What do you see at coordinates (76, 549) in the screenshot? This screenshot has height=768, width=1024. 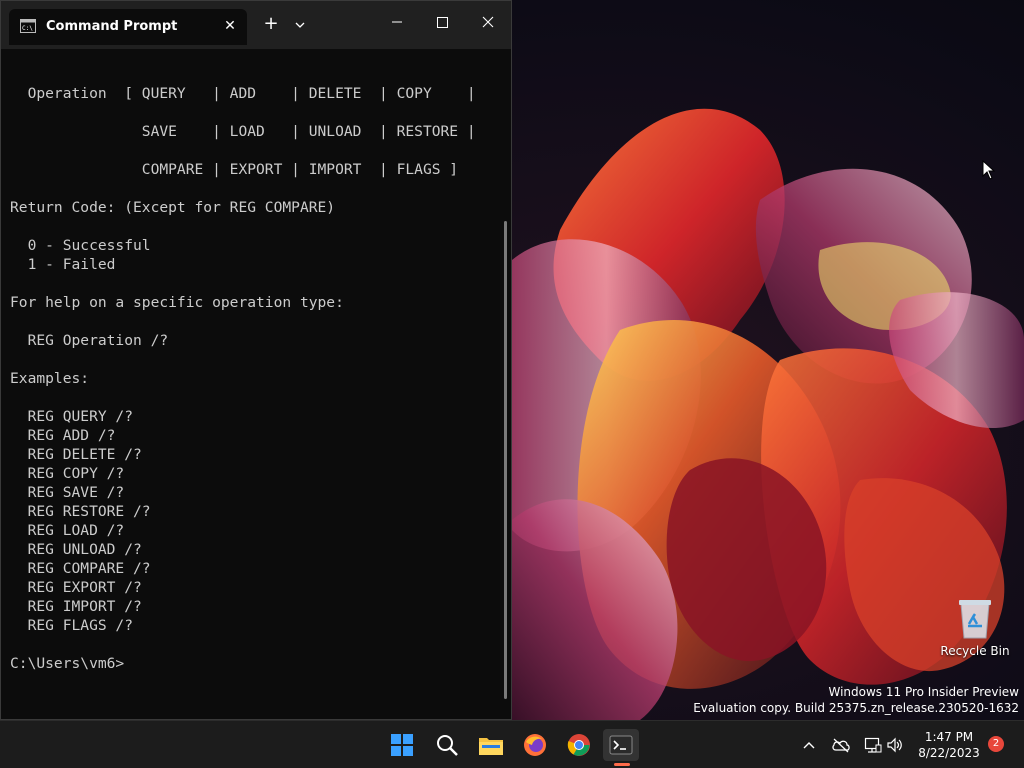 I see `console-line: REG UNLOAD /?` at bounding box center [76, 549].